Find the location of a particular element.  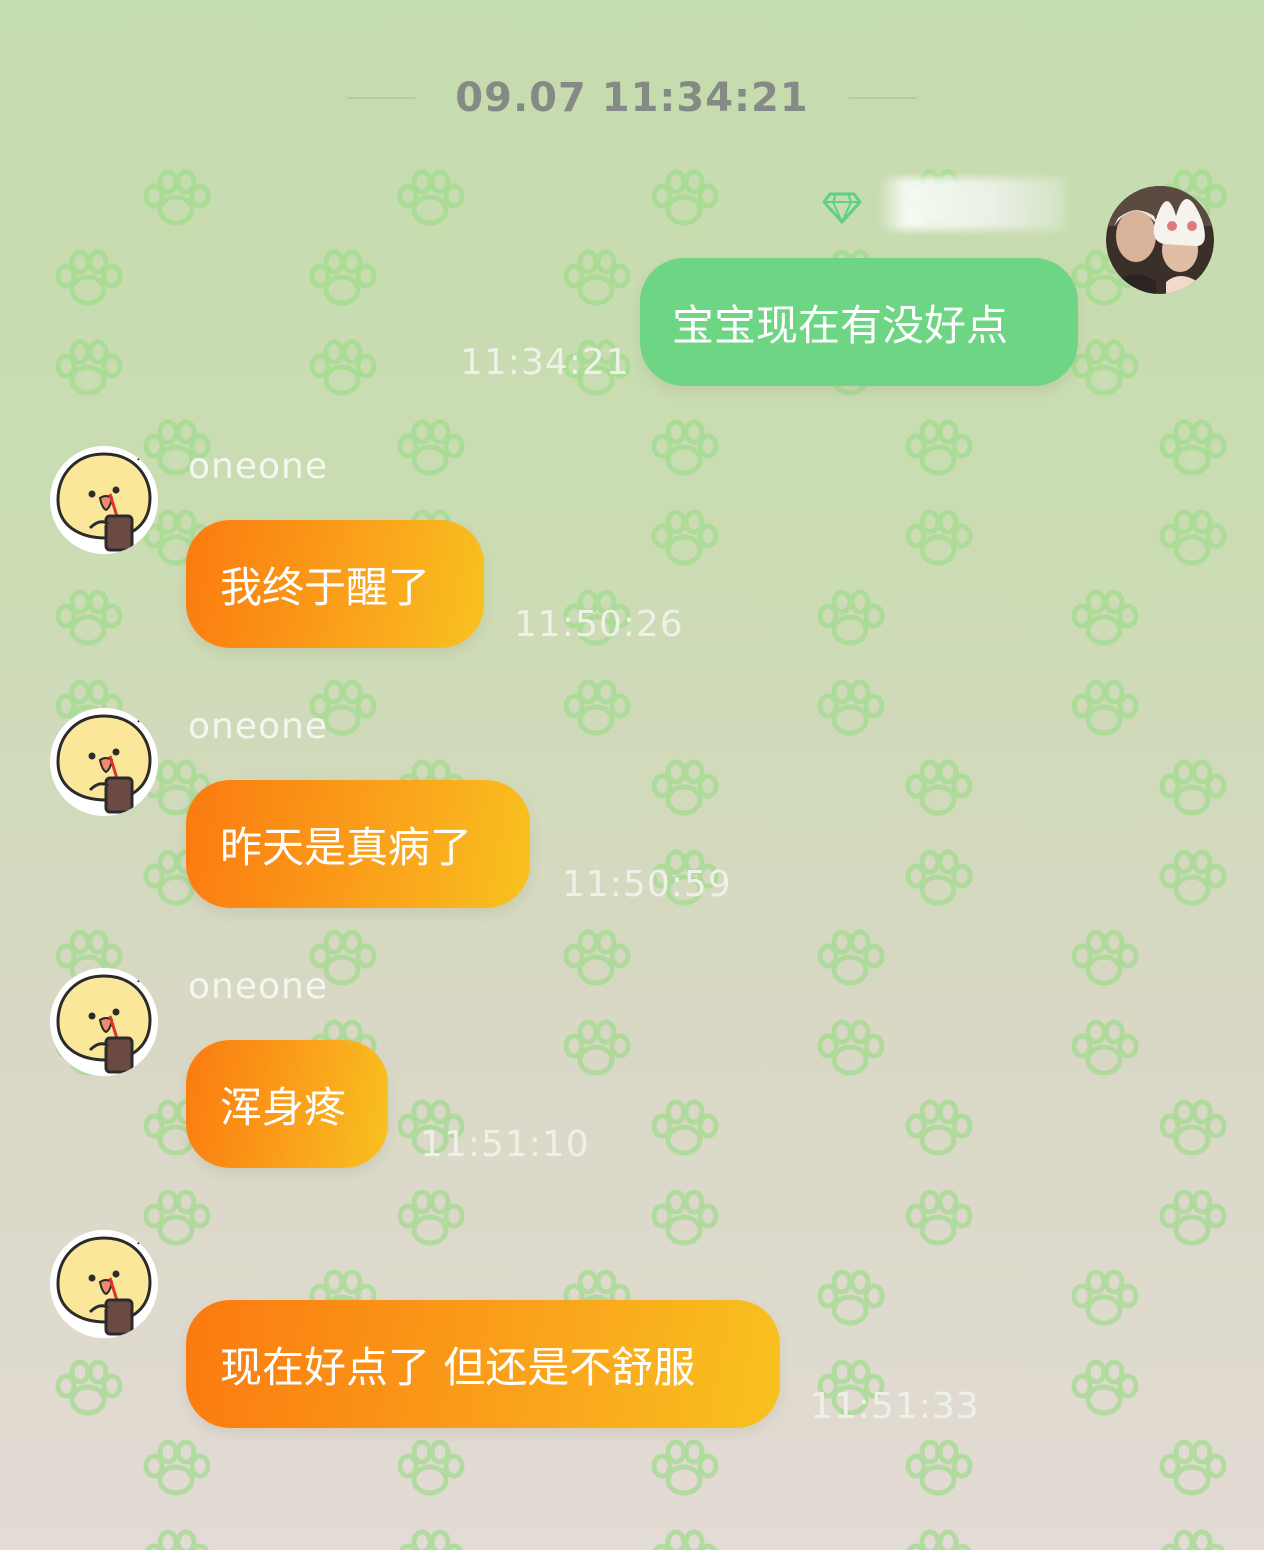

message-bubble-sent: 宝宝现在有没好点 is located at coordinates (859, 322).